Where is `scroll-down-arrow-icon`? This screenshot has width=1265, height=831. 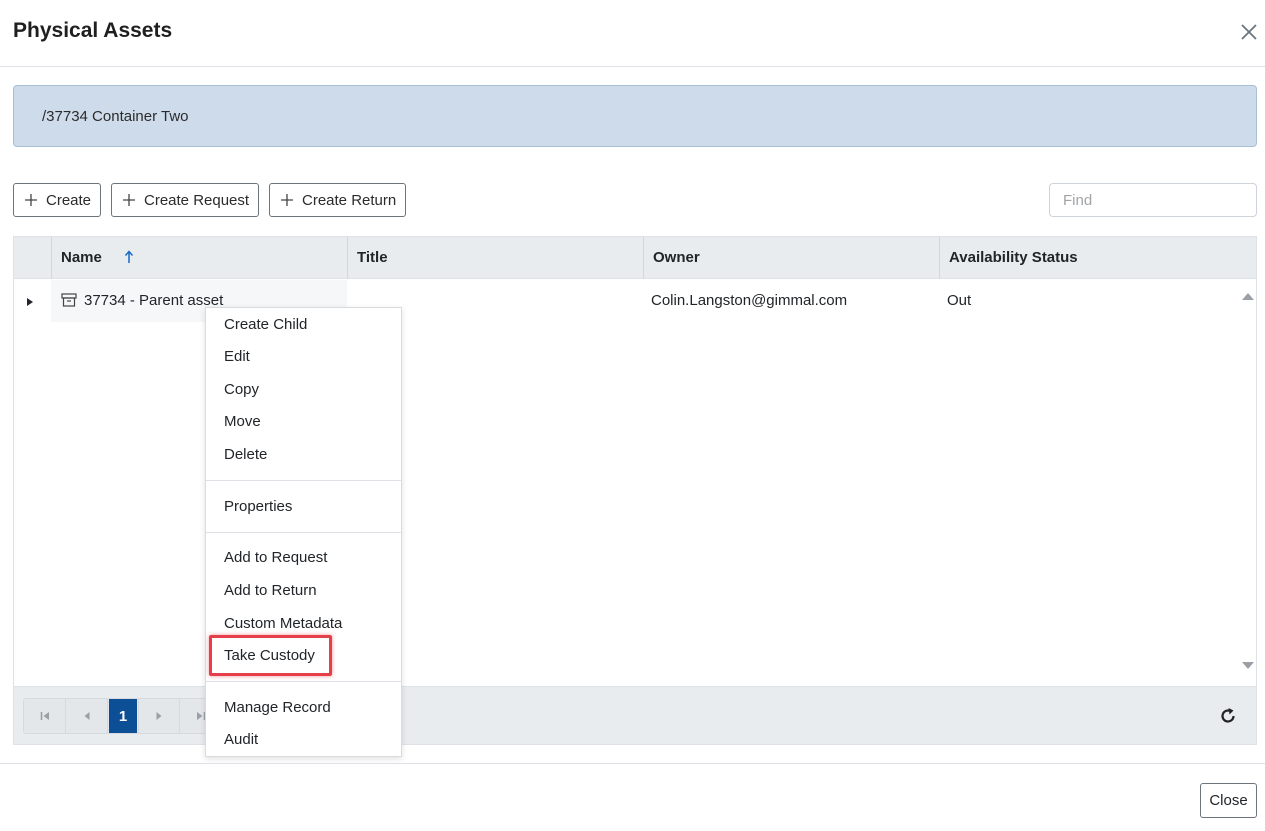
scroll-down-arrow-icon is located at coordinates (1248, 665).